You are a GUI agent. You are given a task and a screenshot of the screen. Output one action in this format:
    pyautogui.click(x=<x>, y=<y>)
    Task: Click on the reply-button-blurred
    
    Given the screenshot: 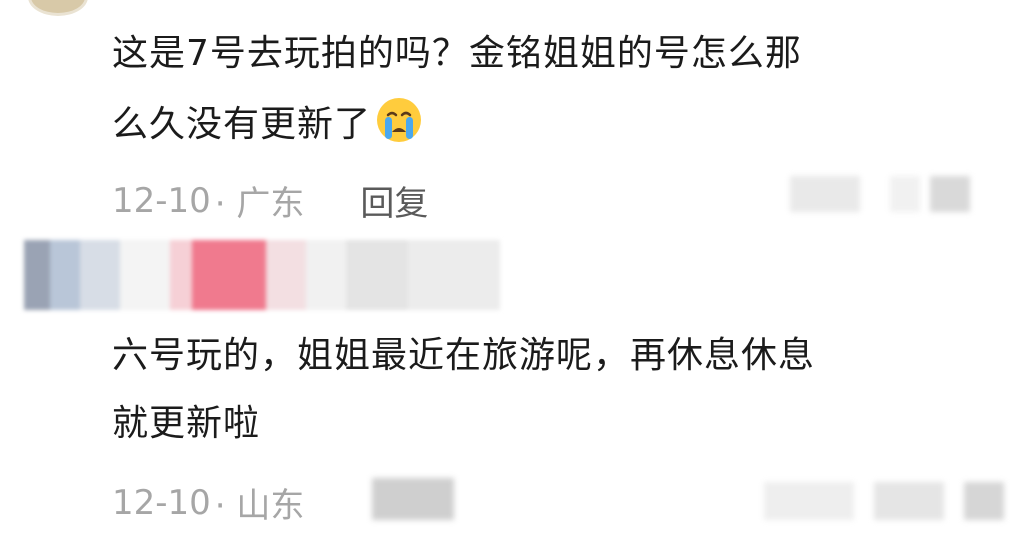 What is the action you would take?
    pyautogui.click(x=413, y=499)
    